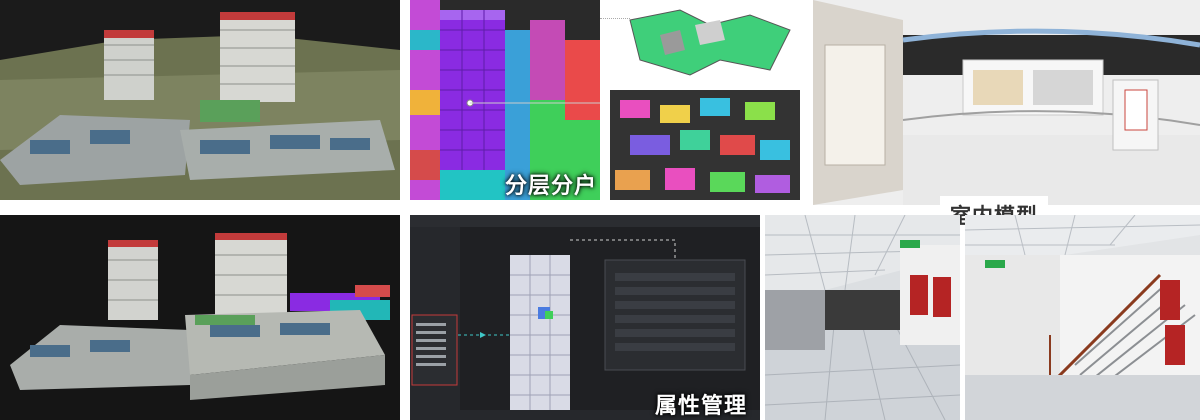 This screenshot has width=1200, height=420. I want to click on detail-link-icon, so click(615, 18).